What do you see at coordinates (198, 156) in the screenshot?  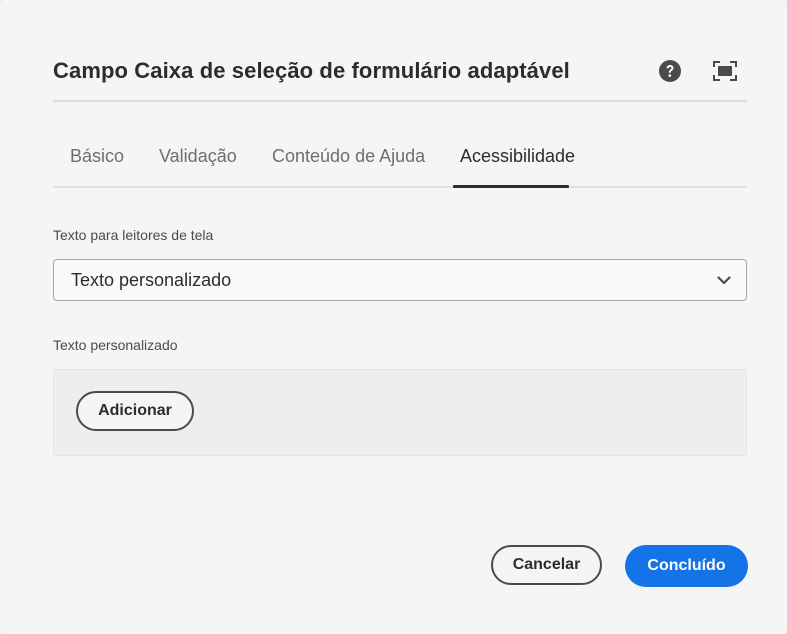 I see `tab-validacao: Validação` at bounding box center [198, 156].